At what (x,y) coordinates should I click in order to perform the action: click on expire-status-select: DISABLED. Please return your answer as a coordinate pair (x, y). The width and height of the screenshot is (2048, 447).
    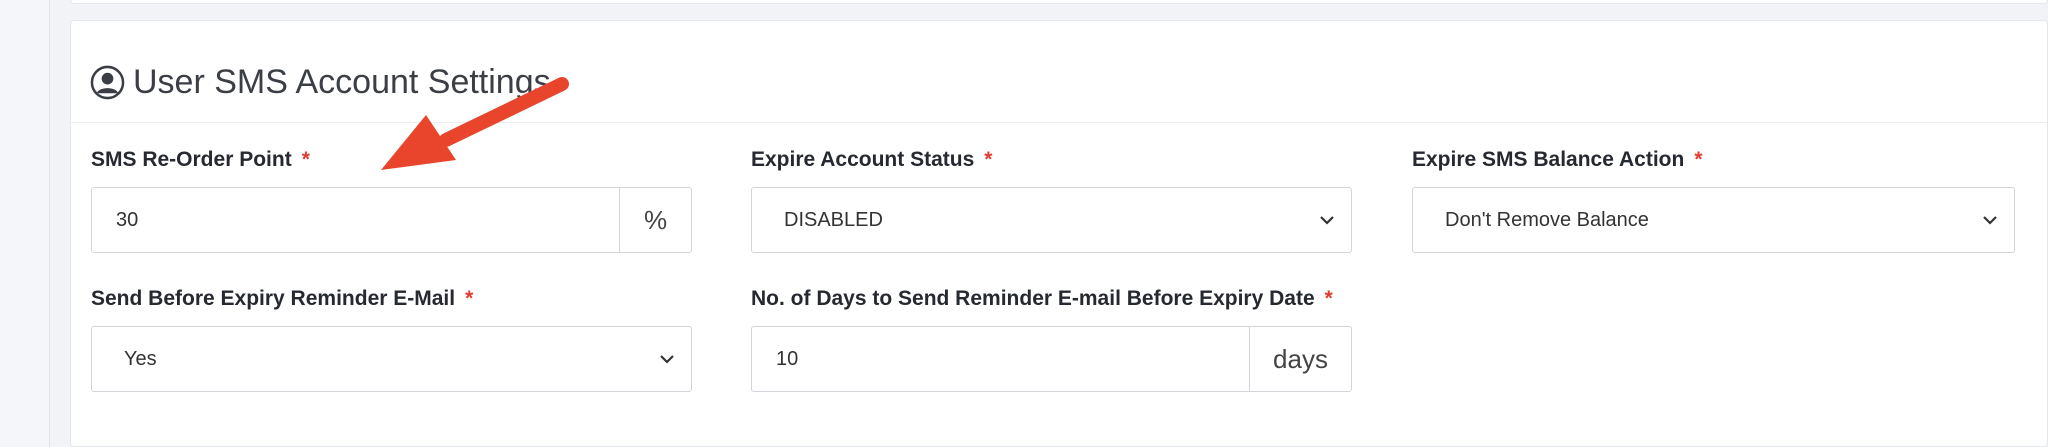
    Looking at the image, I should click on (1051, 220).